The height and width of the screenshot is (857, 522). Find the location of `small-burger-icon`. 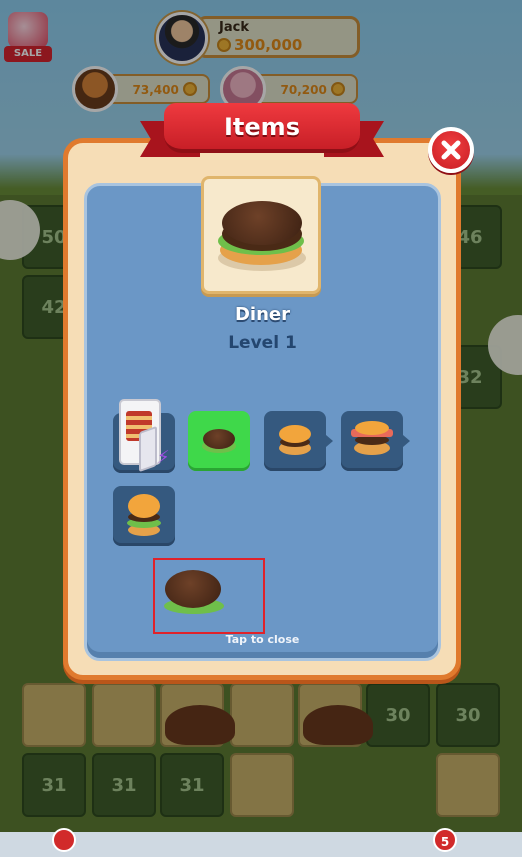

small-burger-icon is located at coordinates (295, 434).